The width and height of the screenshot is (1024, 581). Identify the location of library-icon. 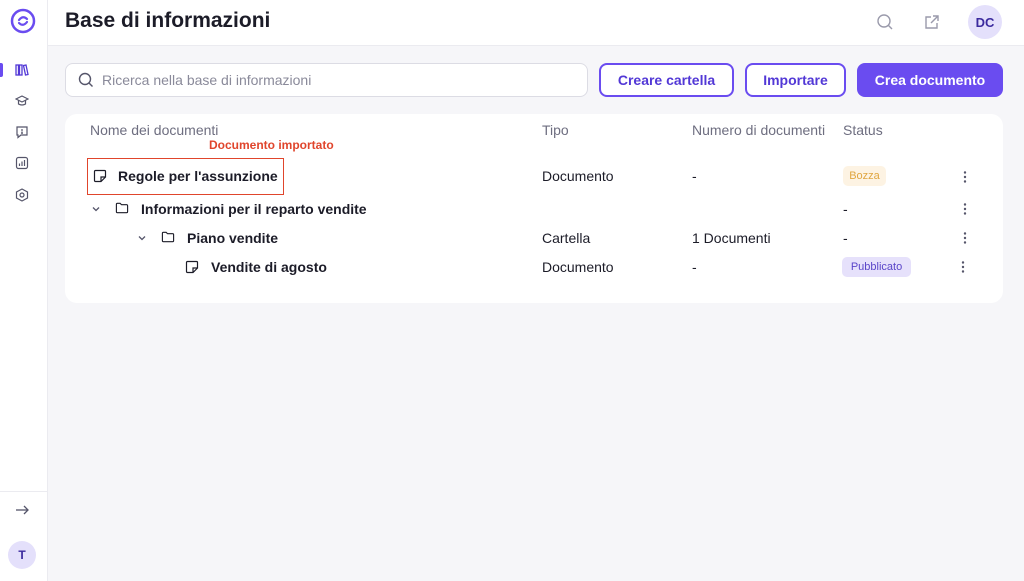
(22, 70).